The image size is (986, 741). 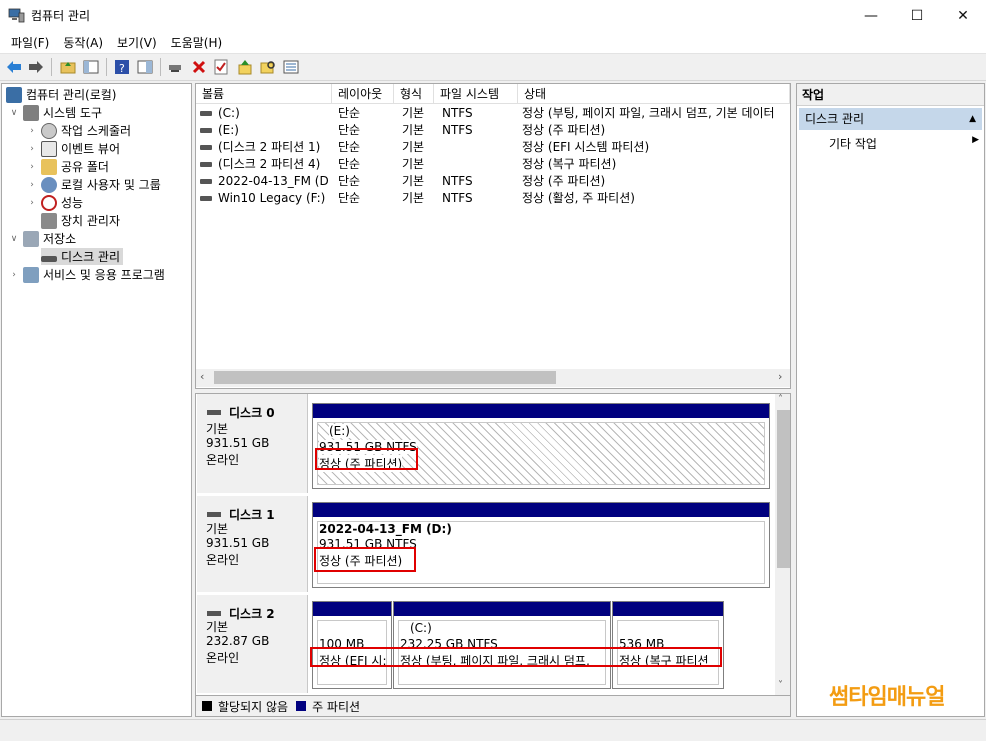 What do you see at coordinates (73, 148) in the screenshot?
I see `tree-item-event-viewer: › 이벤트 뷰어` at bounding box center [73, 148].